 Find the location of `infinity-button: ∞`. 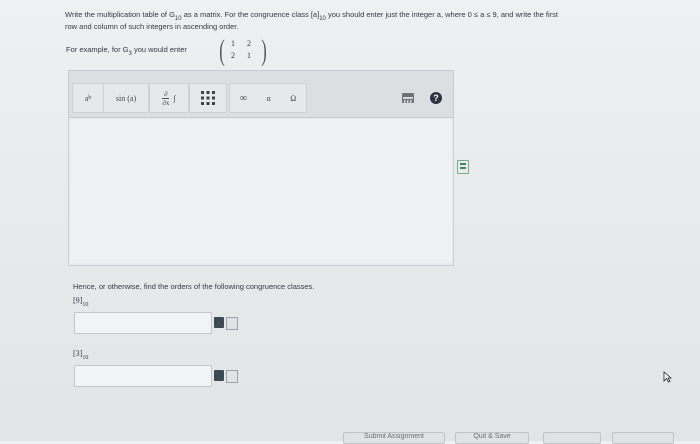

infinity-button: ∞ is located at coordinates (243, 98).